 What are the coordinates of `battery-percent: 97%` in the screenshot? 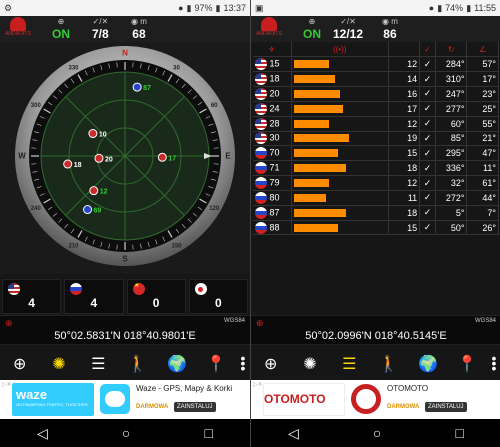 It's located at (203, 8).